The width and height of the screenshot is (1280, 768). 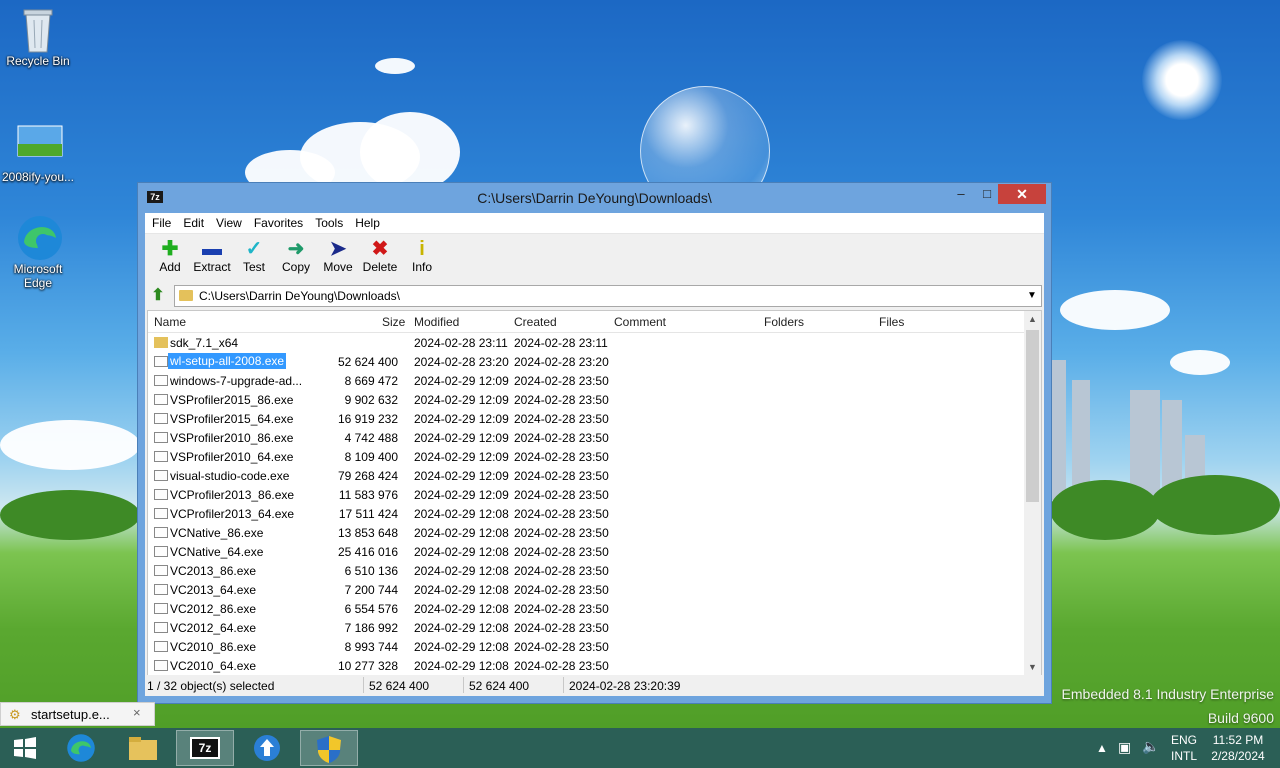 What do you see at coordinates (1102, 748) in the screenshot?
I see `show-hidden-icons-chevron-icon: ▲` at bounding box center [1102, 748].